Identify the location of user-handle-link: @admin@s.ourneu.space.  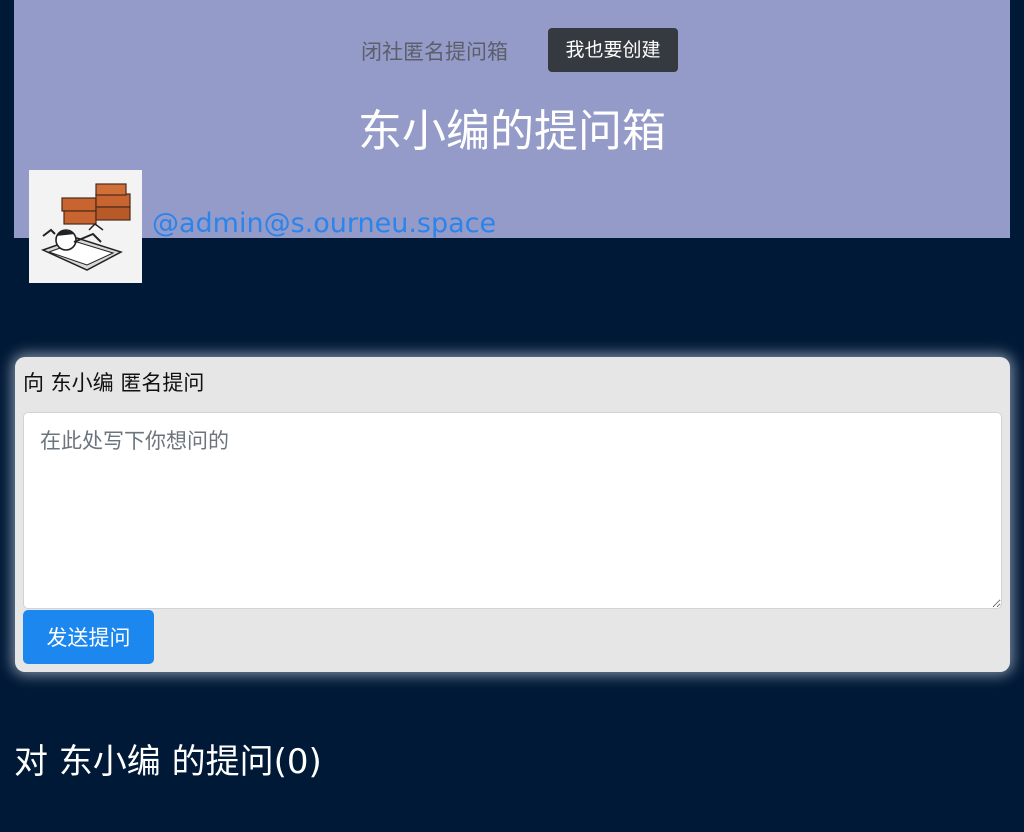
(324, 224).